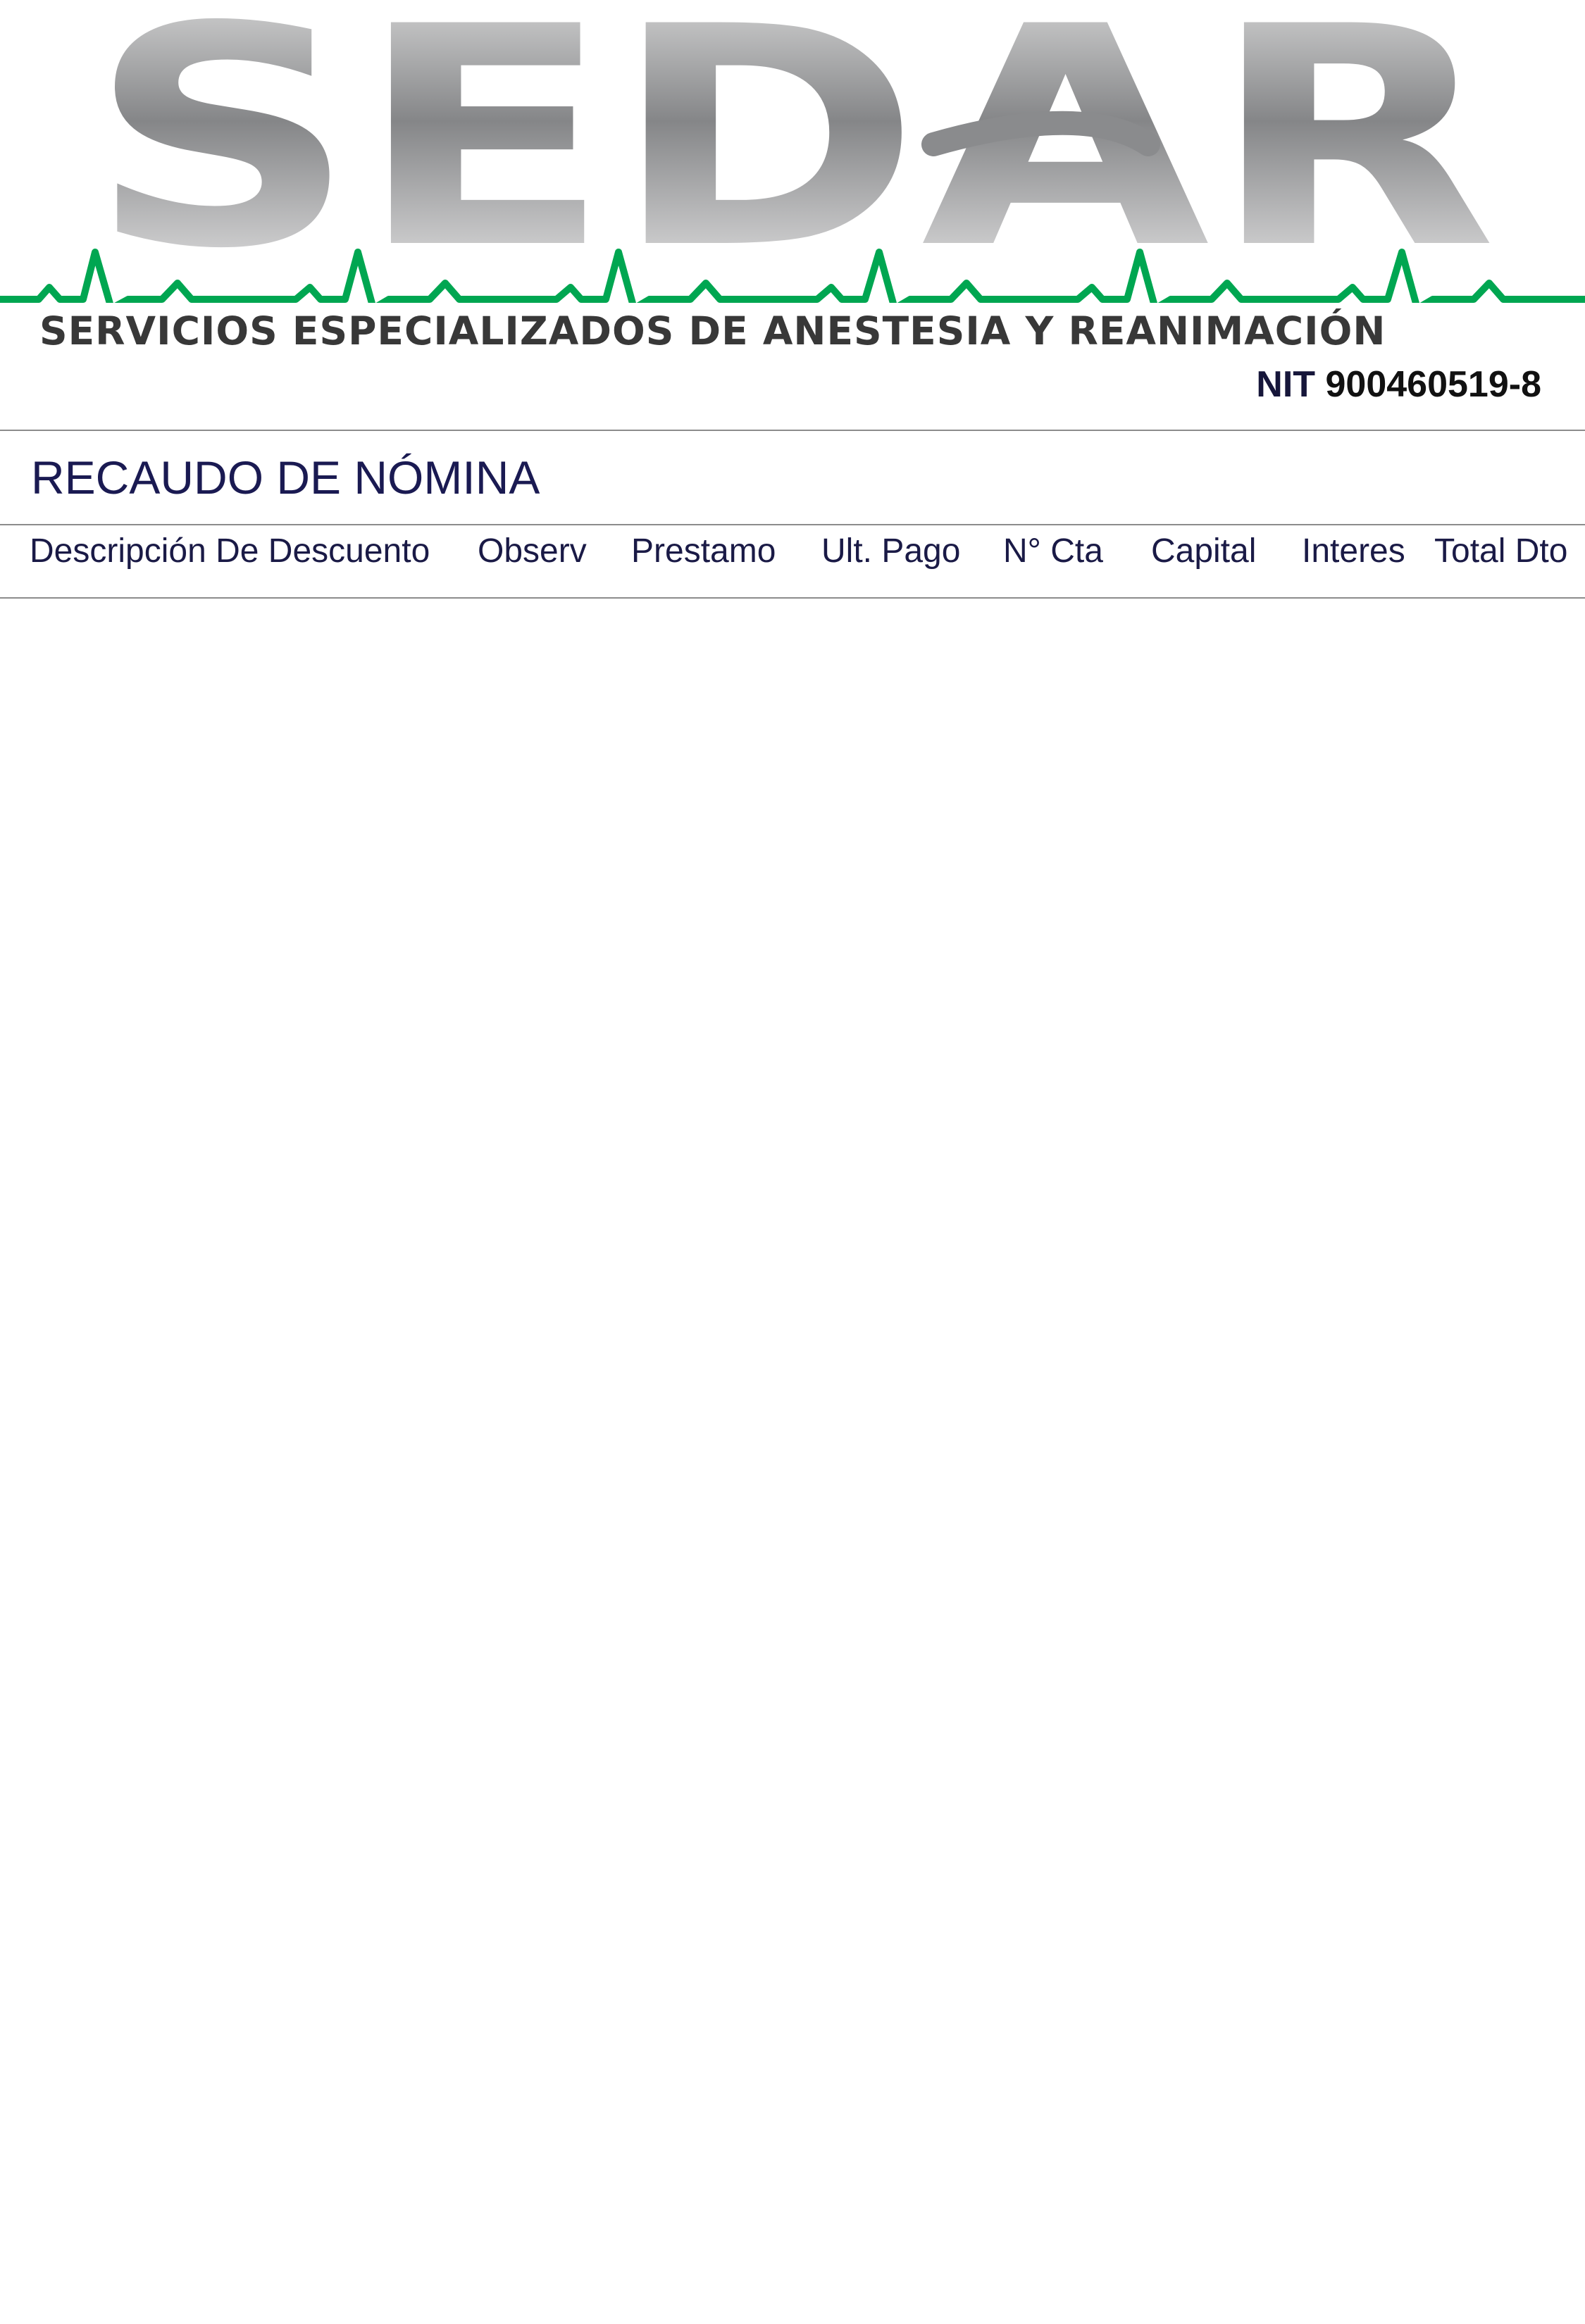 This screenshot has width=1585, height=2324. What do you see at coordinates (891, 551) in the screenshot?
I see `column-header-ult-pago: Ult. Pago` at bounding box center [891, 551].